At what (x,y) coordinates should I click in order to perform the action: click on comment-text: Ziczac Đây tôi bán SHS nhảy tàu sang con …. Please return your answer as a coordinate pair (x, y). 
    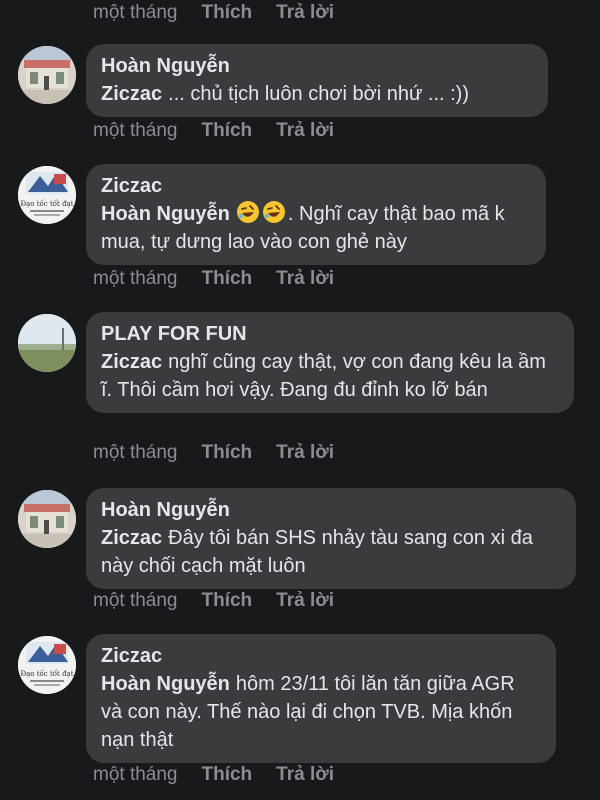
    Looking at the image, I should click on (330, 552).